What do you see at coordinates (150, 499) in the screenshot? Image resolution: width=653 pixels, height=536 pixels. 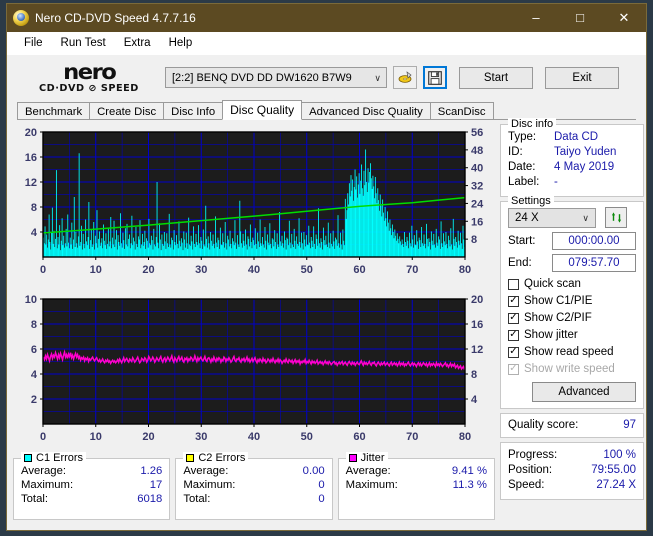 I see `c1-total-value: 6018` at bounding box center [150, 499].